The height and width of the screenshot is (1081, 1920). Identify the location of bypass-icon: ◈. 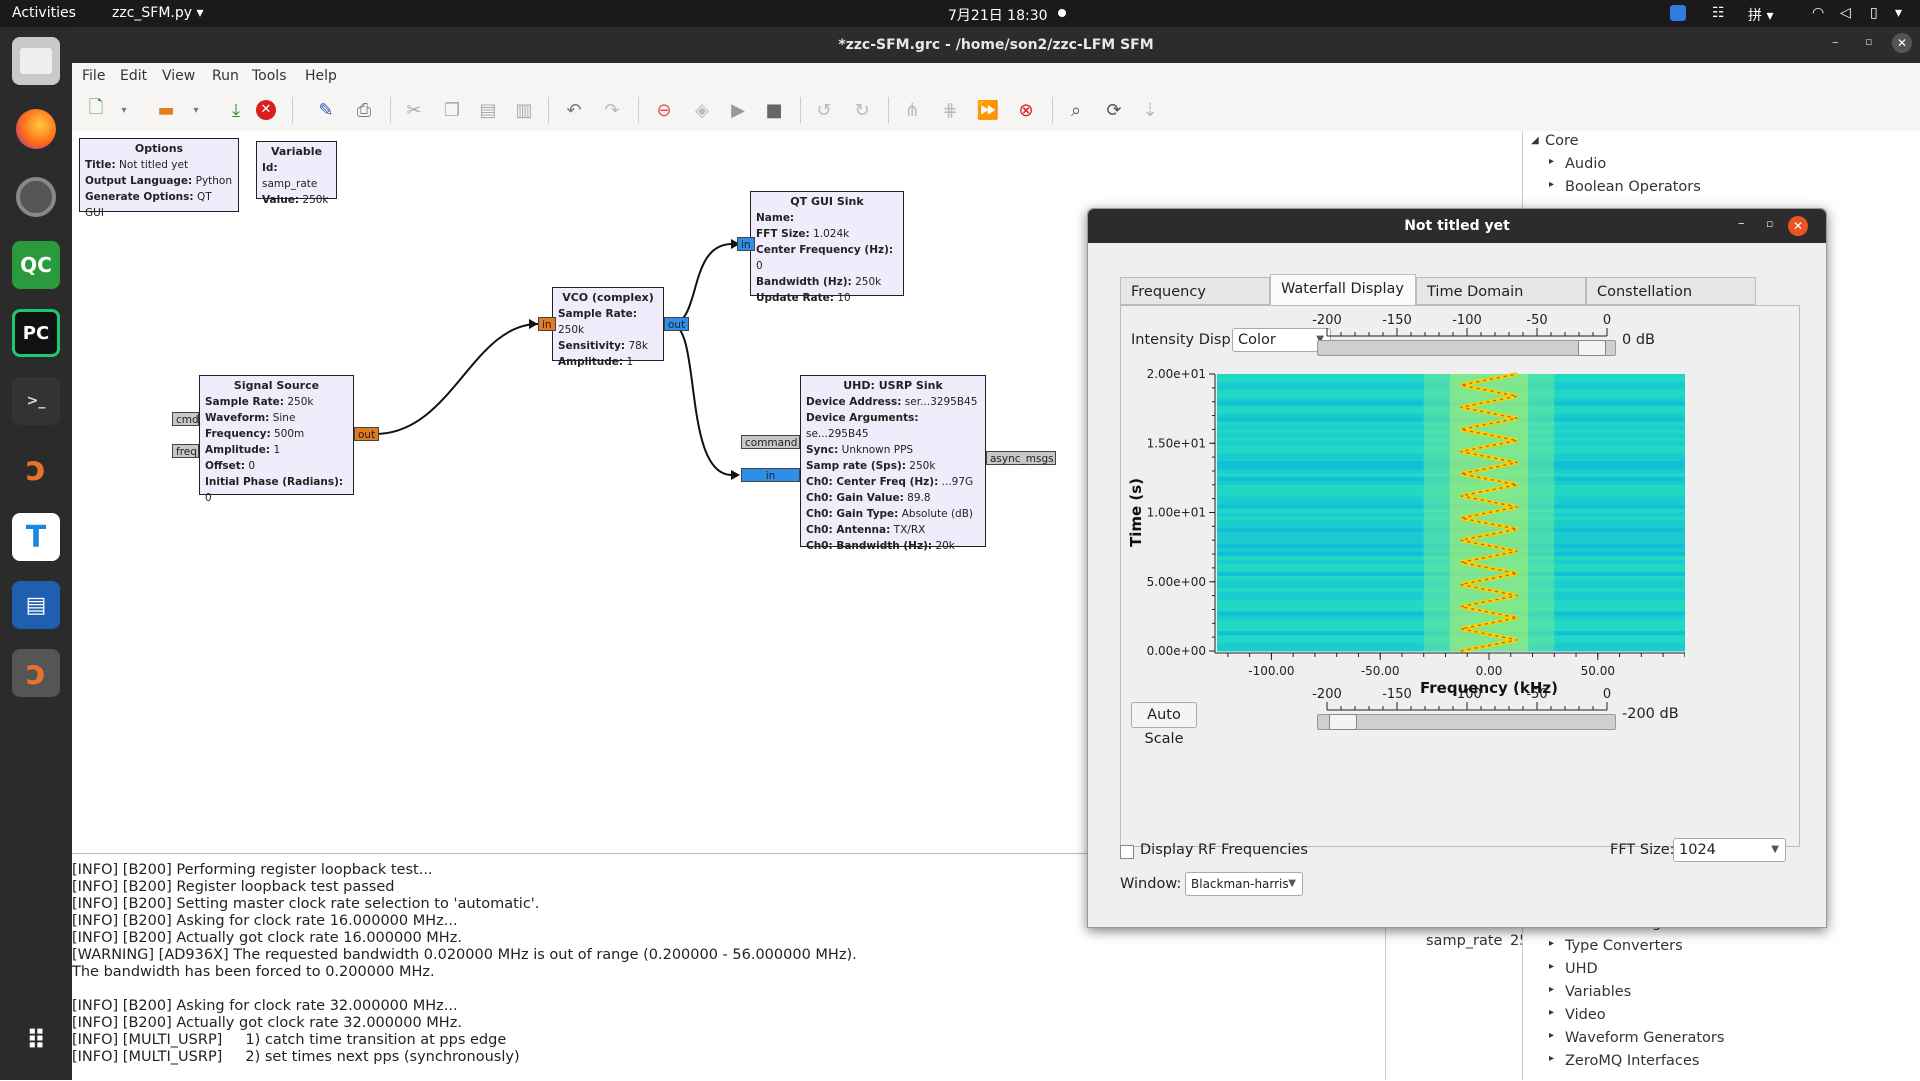
(702, 110).